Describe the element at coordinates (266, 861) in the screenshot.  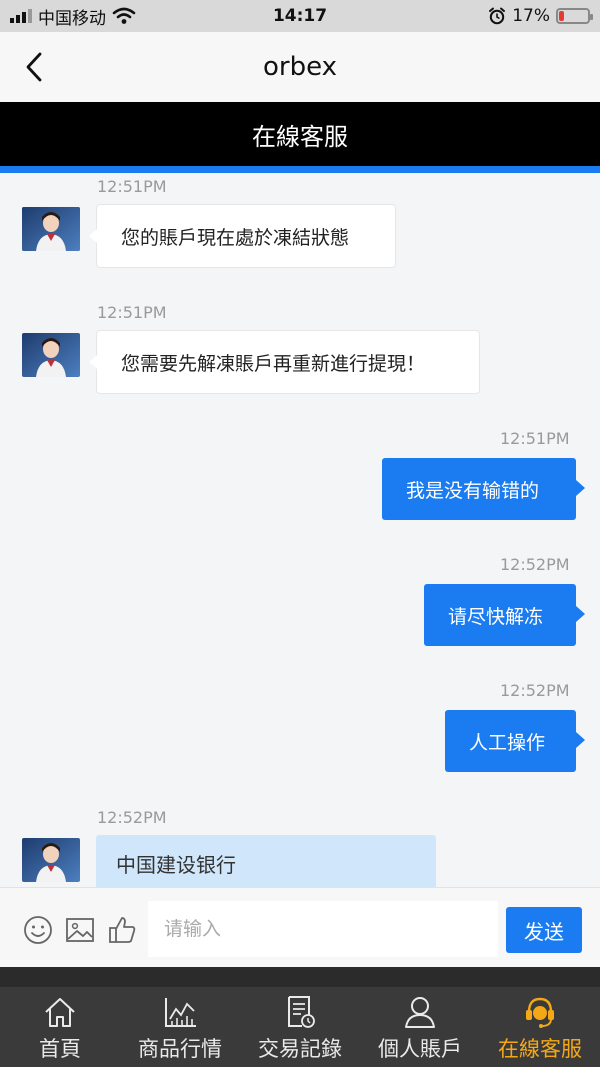
I see `bank-info-message: 中国建设银行 6217001450004934306` at that location.